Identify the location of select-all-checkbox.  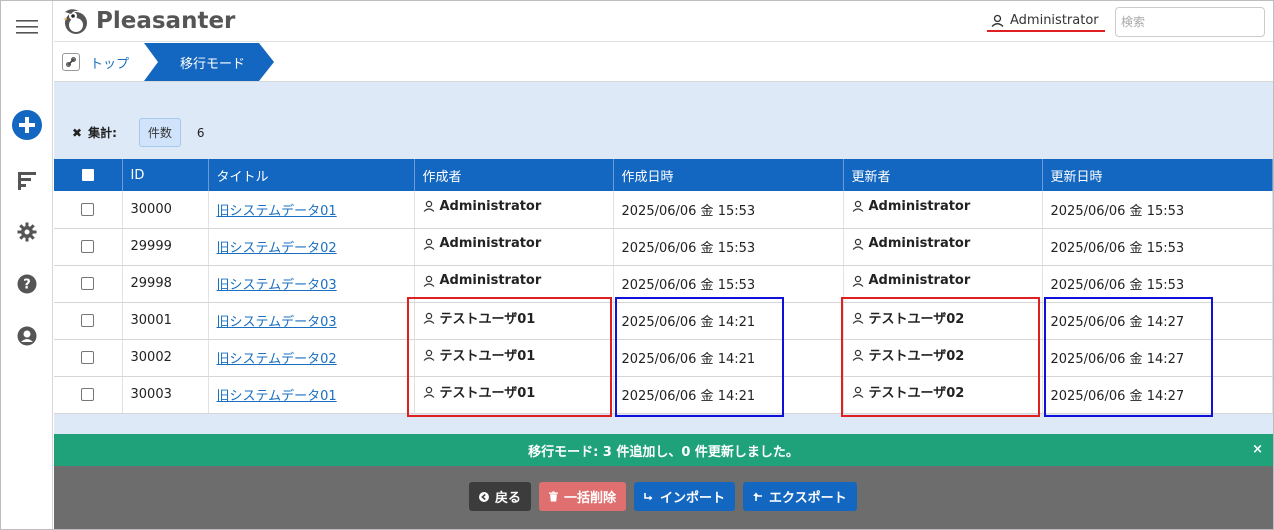
(87, 175).